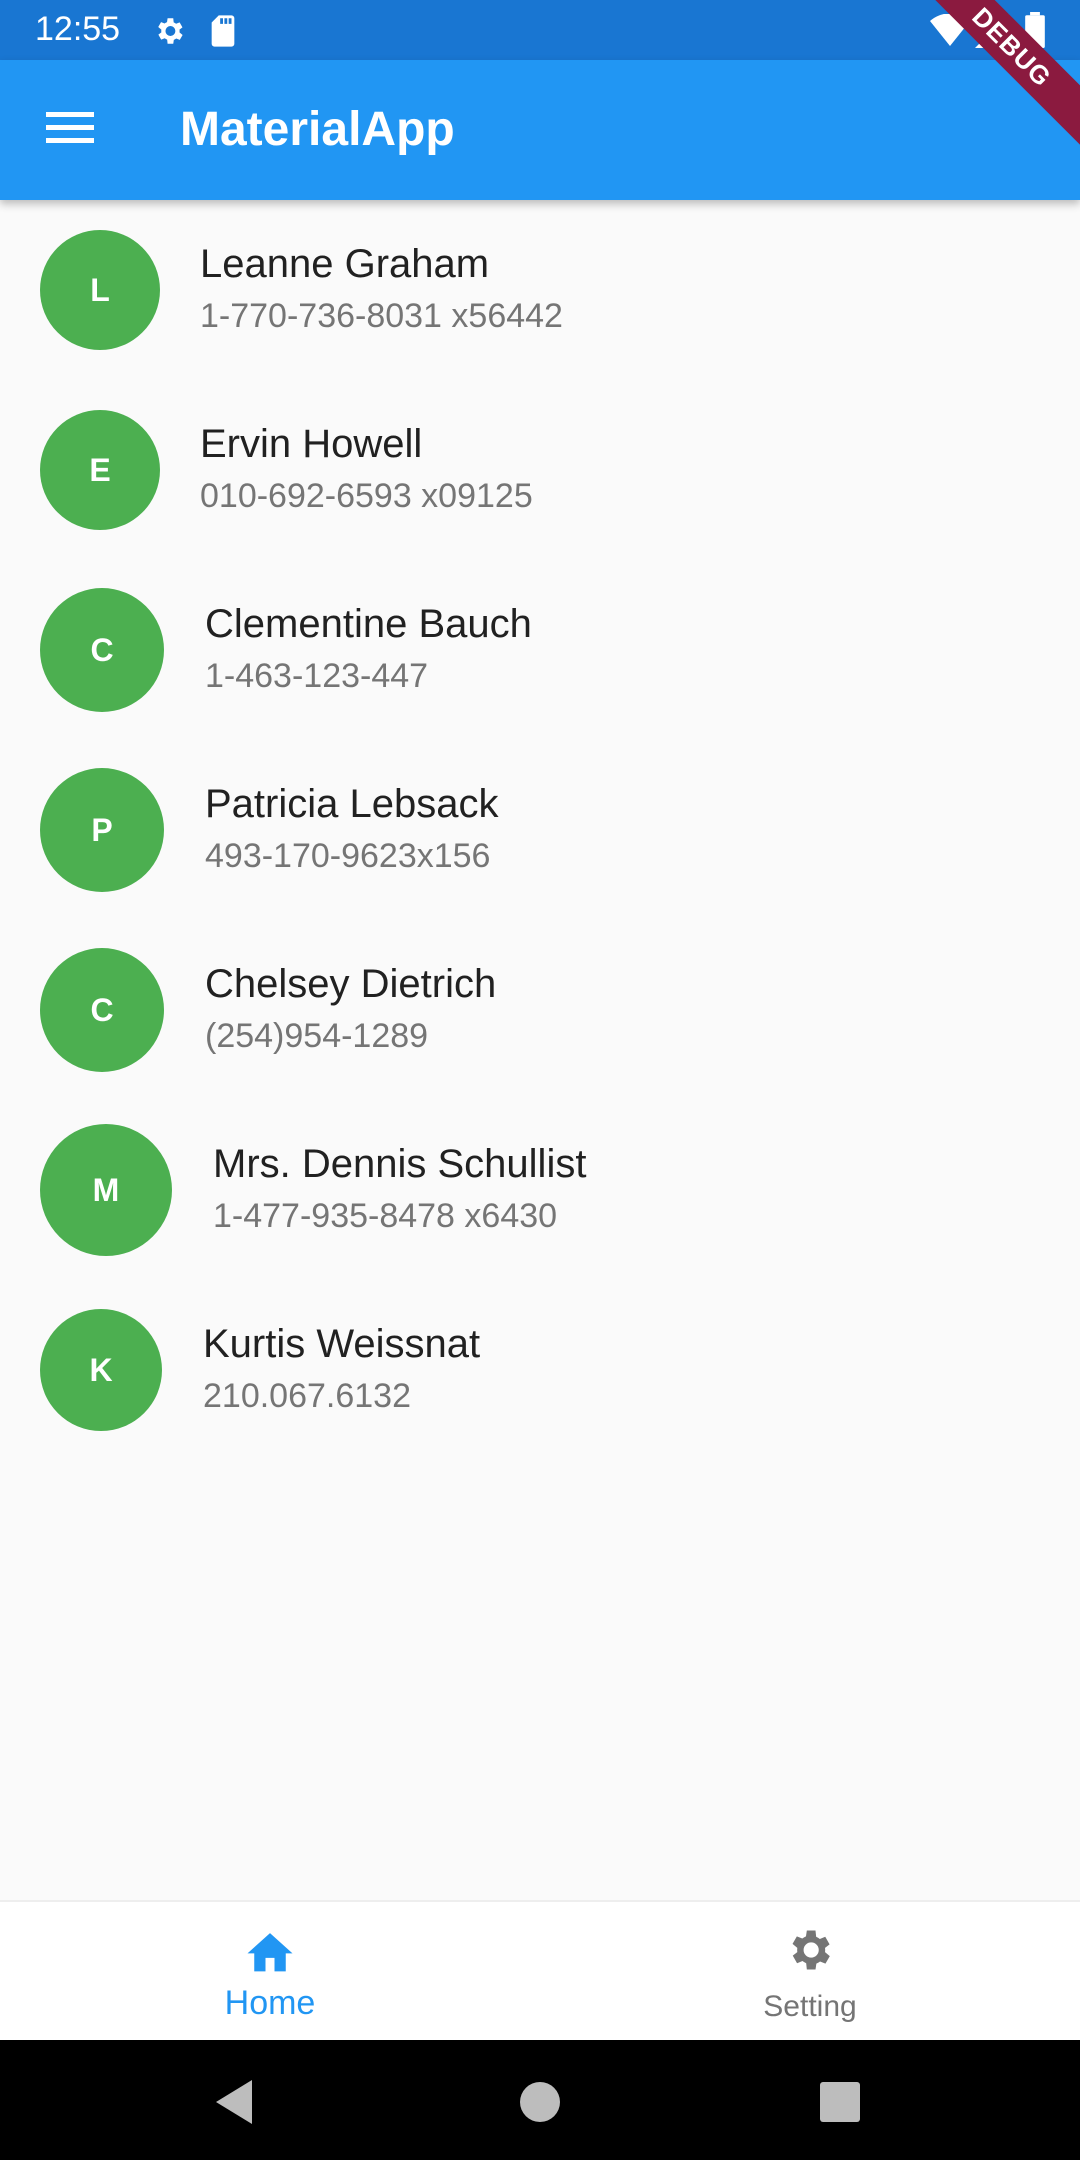  I want to click on sd-card-icon, so click(223, 33).